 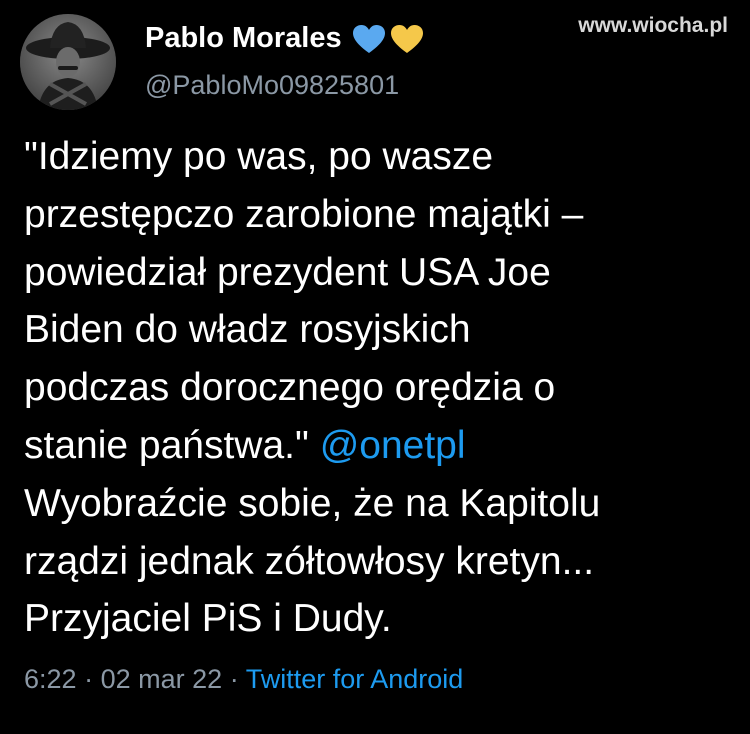 I want to click on avatar, so click(x=68, y=62).